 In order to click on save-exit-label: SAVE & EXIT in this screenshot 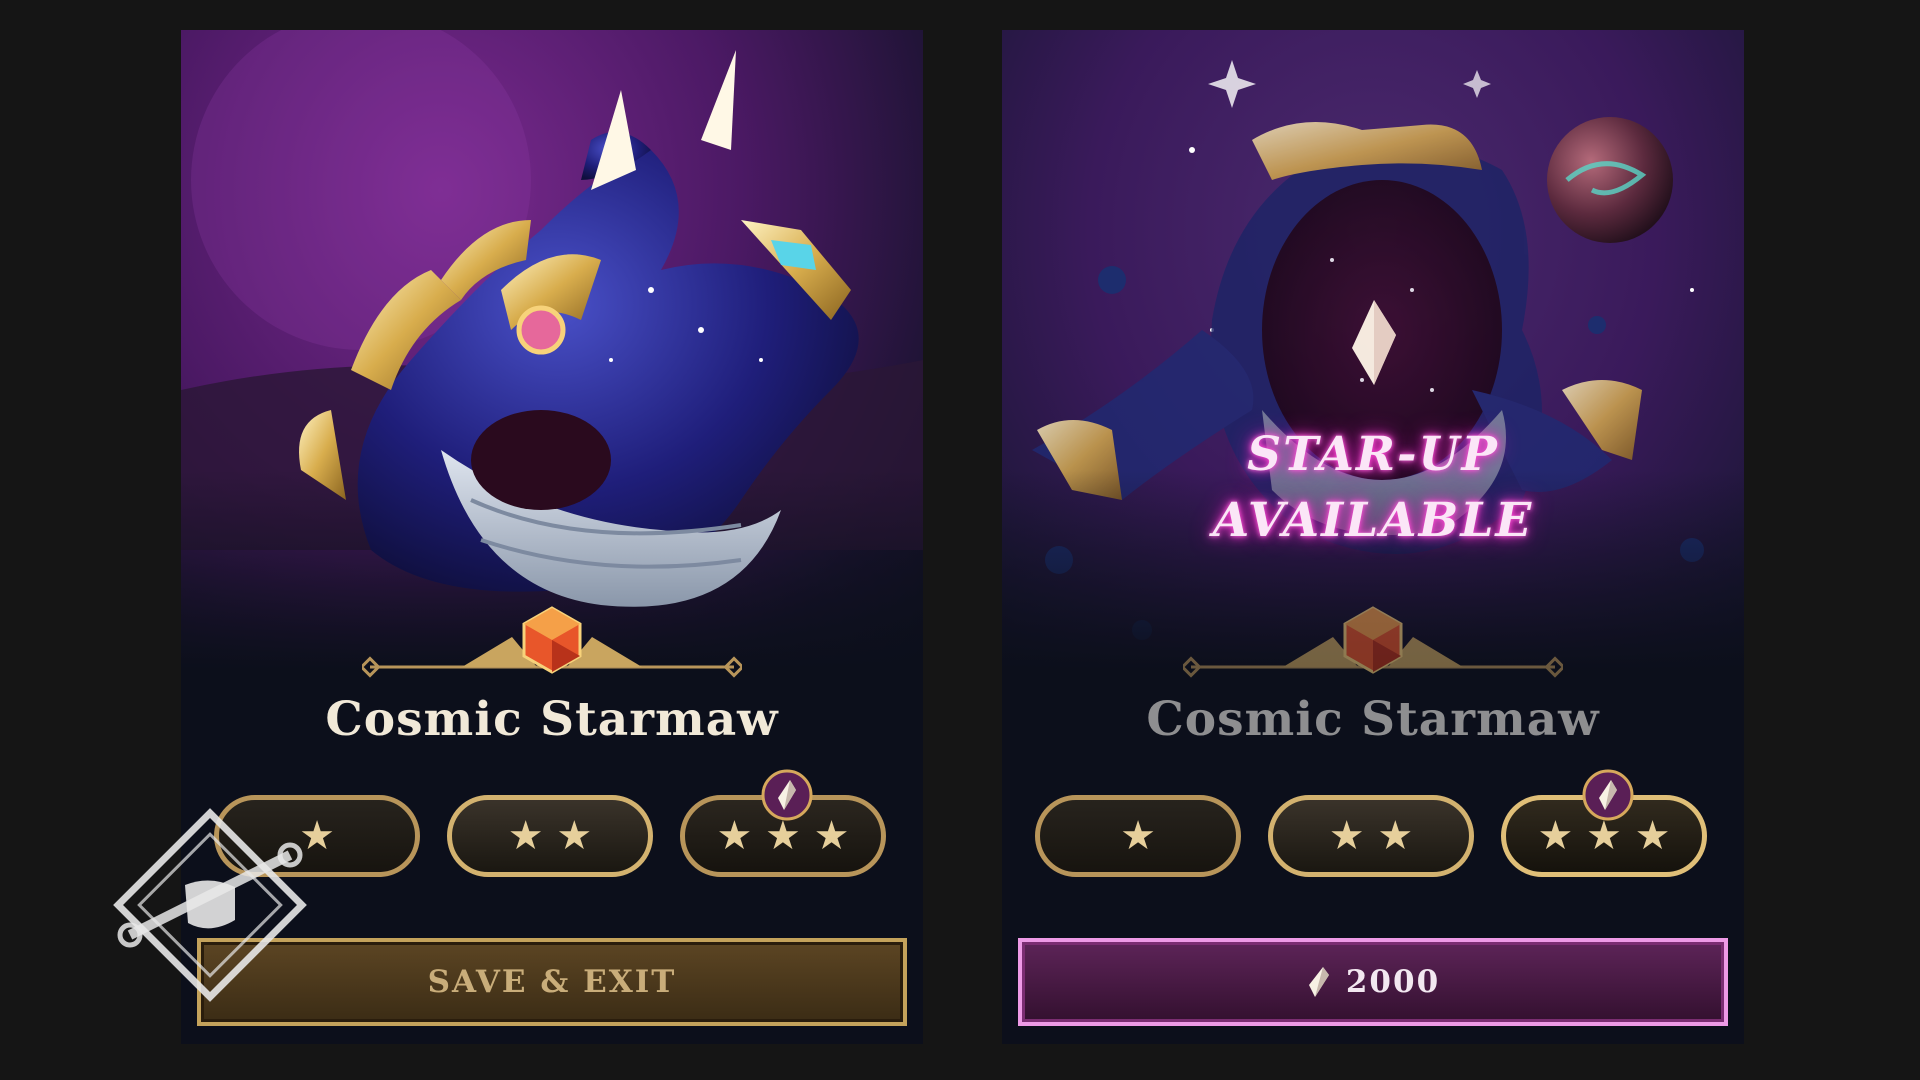, I will do `click(552, 982)`.